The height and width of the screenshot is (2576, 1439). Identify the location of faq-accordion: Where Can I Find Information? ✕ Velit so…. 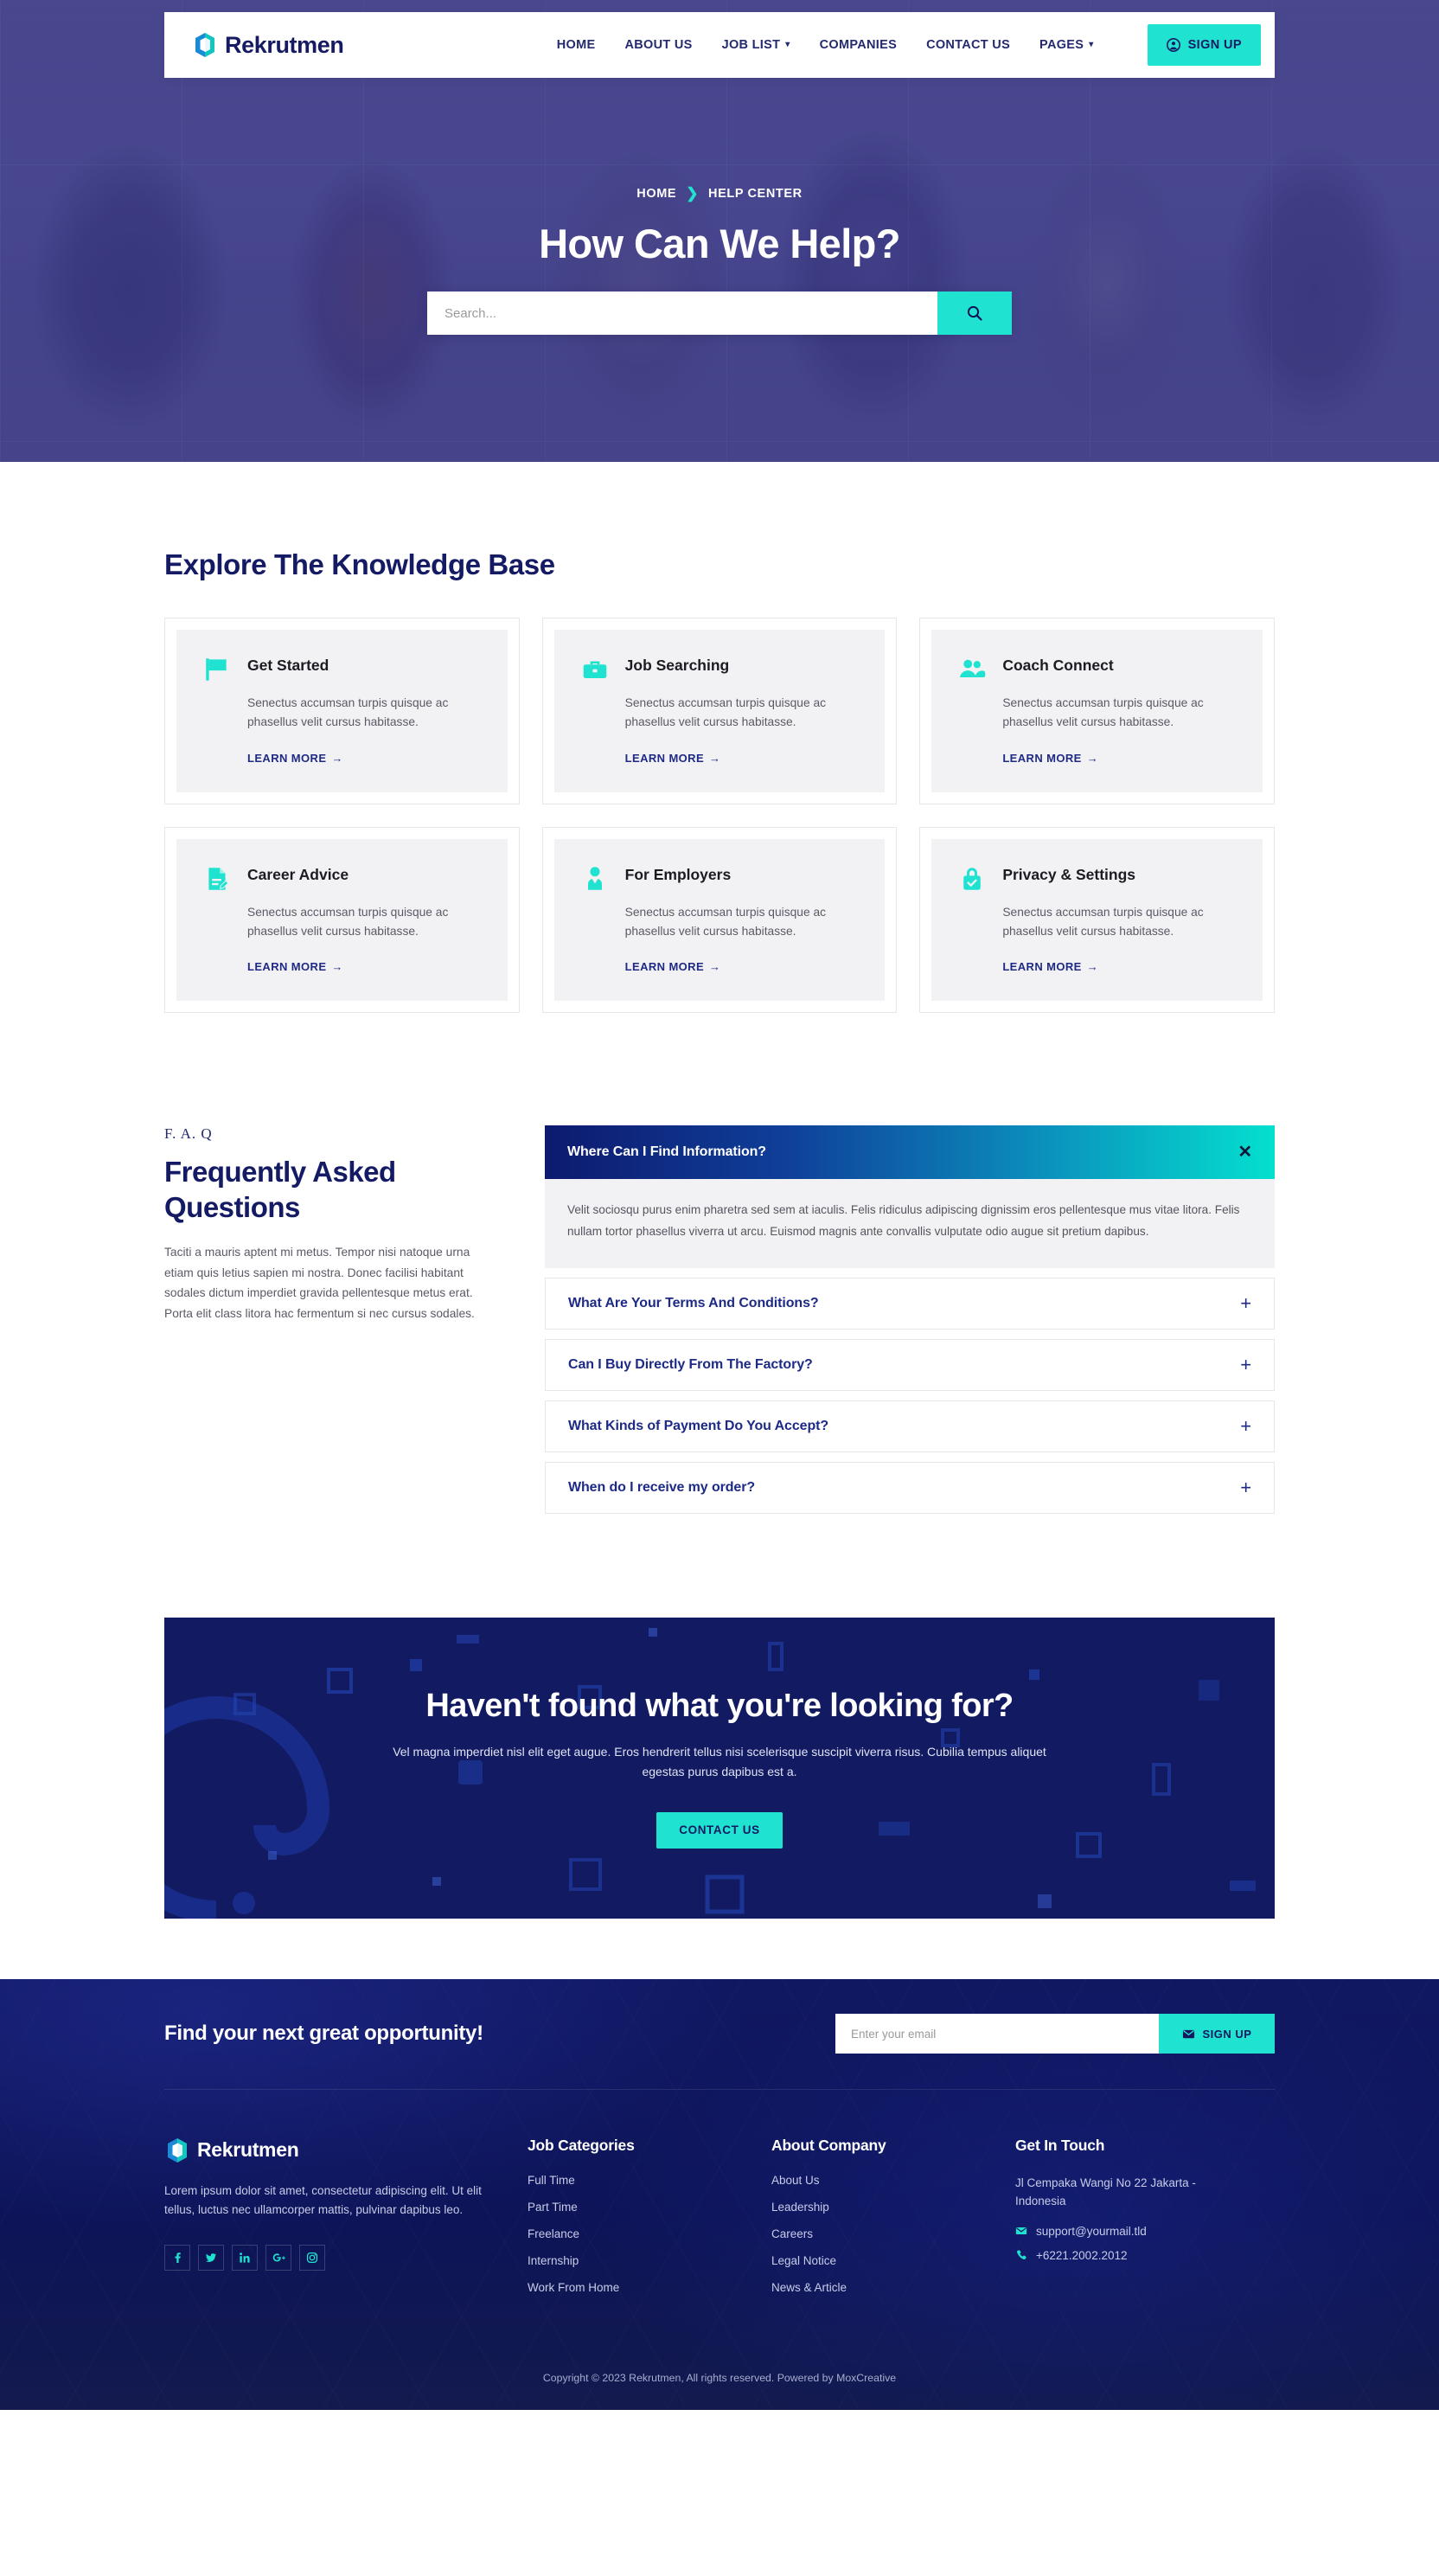
(910, 1319).